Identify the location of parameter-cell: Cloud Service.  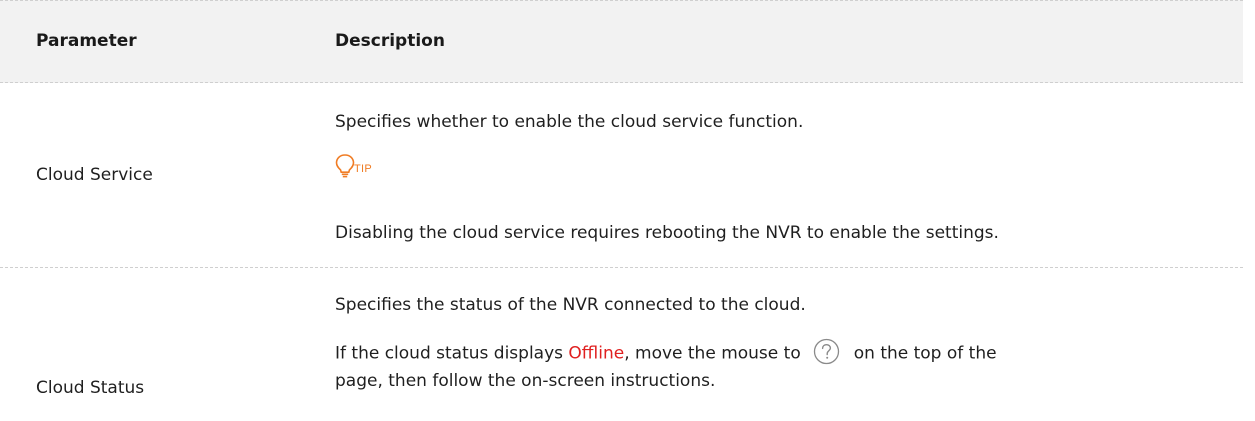
(94, 175).